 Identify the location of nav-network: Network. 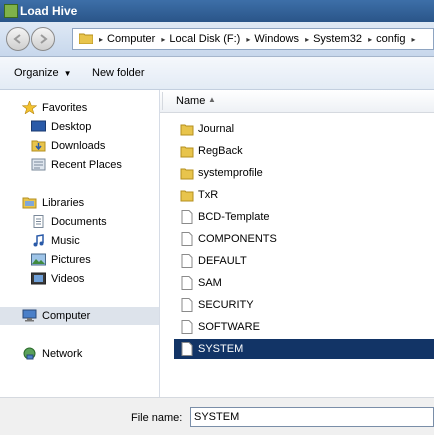
(87, 354).